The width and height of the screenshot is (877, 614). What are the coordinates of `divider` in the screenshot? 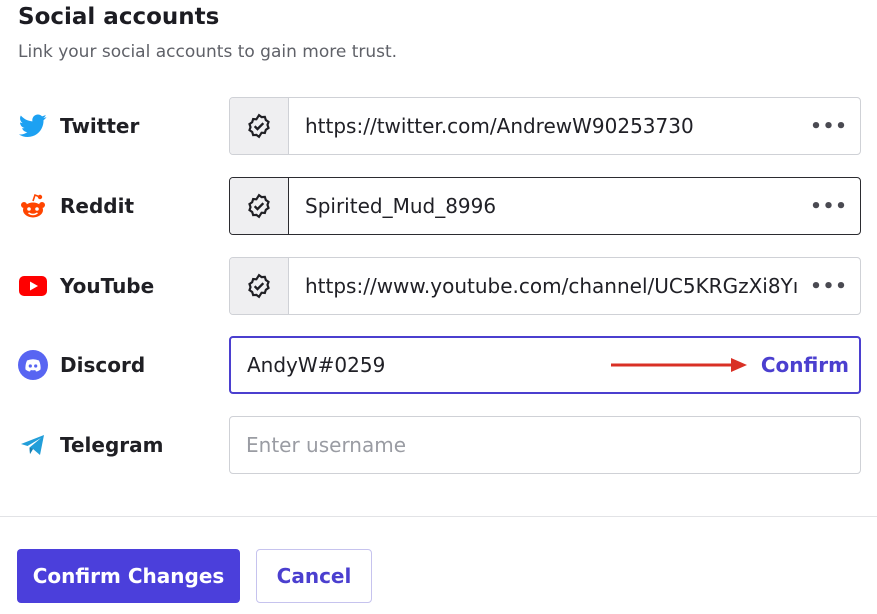 It's located at (438, 516).